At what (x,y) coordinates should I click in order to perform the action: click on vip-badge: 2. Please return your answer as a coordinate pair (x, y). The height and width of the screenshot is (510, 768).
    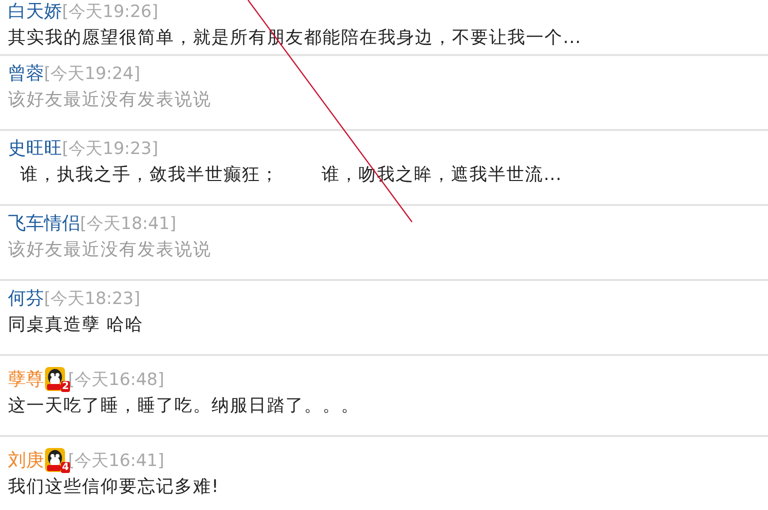
    Looking at the image, I should click on (56, 379).